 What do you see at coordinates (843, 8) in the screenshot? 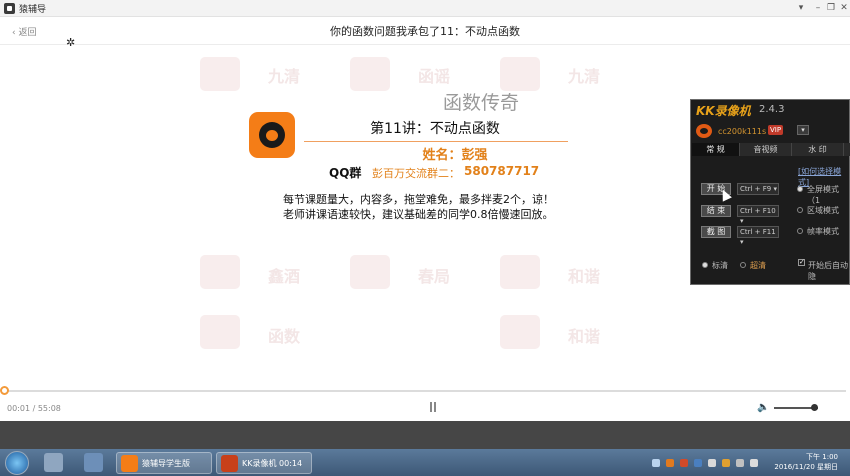
I see `close-button: ✕` at bounding box center [843, 8].